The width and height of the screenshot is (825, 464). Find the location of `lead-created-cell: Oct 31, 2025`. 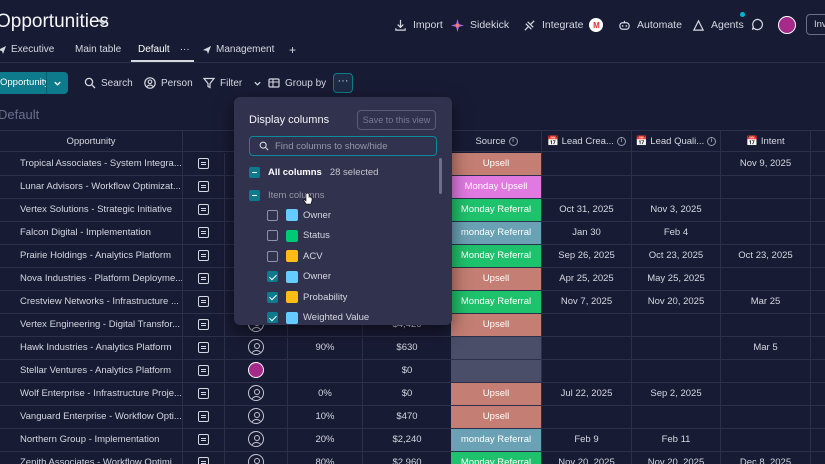

lead-created-cell: Oct 31, 2025 is located at coordinates (586, 210).